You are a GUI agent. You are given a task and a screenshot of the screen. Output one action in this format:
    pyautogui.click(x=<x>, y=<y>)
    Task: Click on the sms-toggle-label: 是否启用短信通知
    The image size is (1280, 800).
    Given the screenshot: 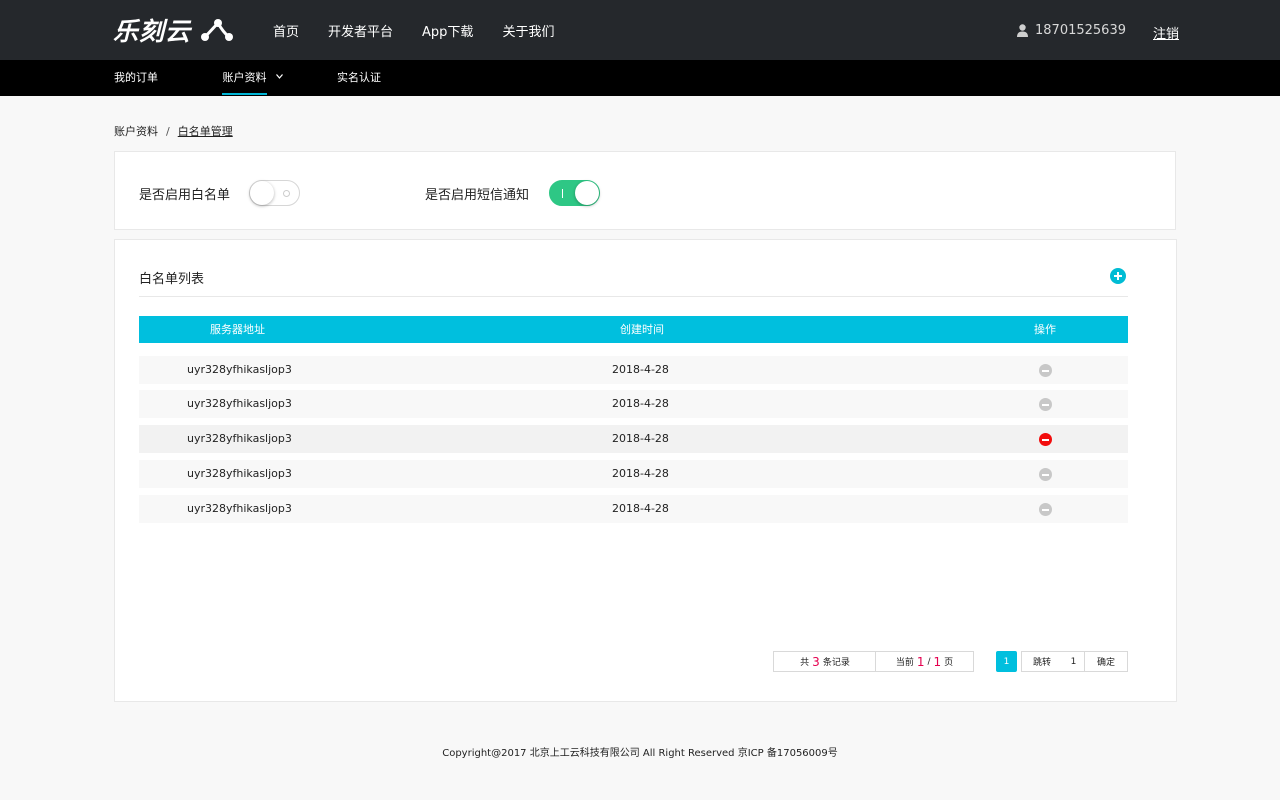 What is the action you would take?
    pyautogui.click(x=477, y=195)
    